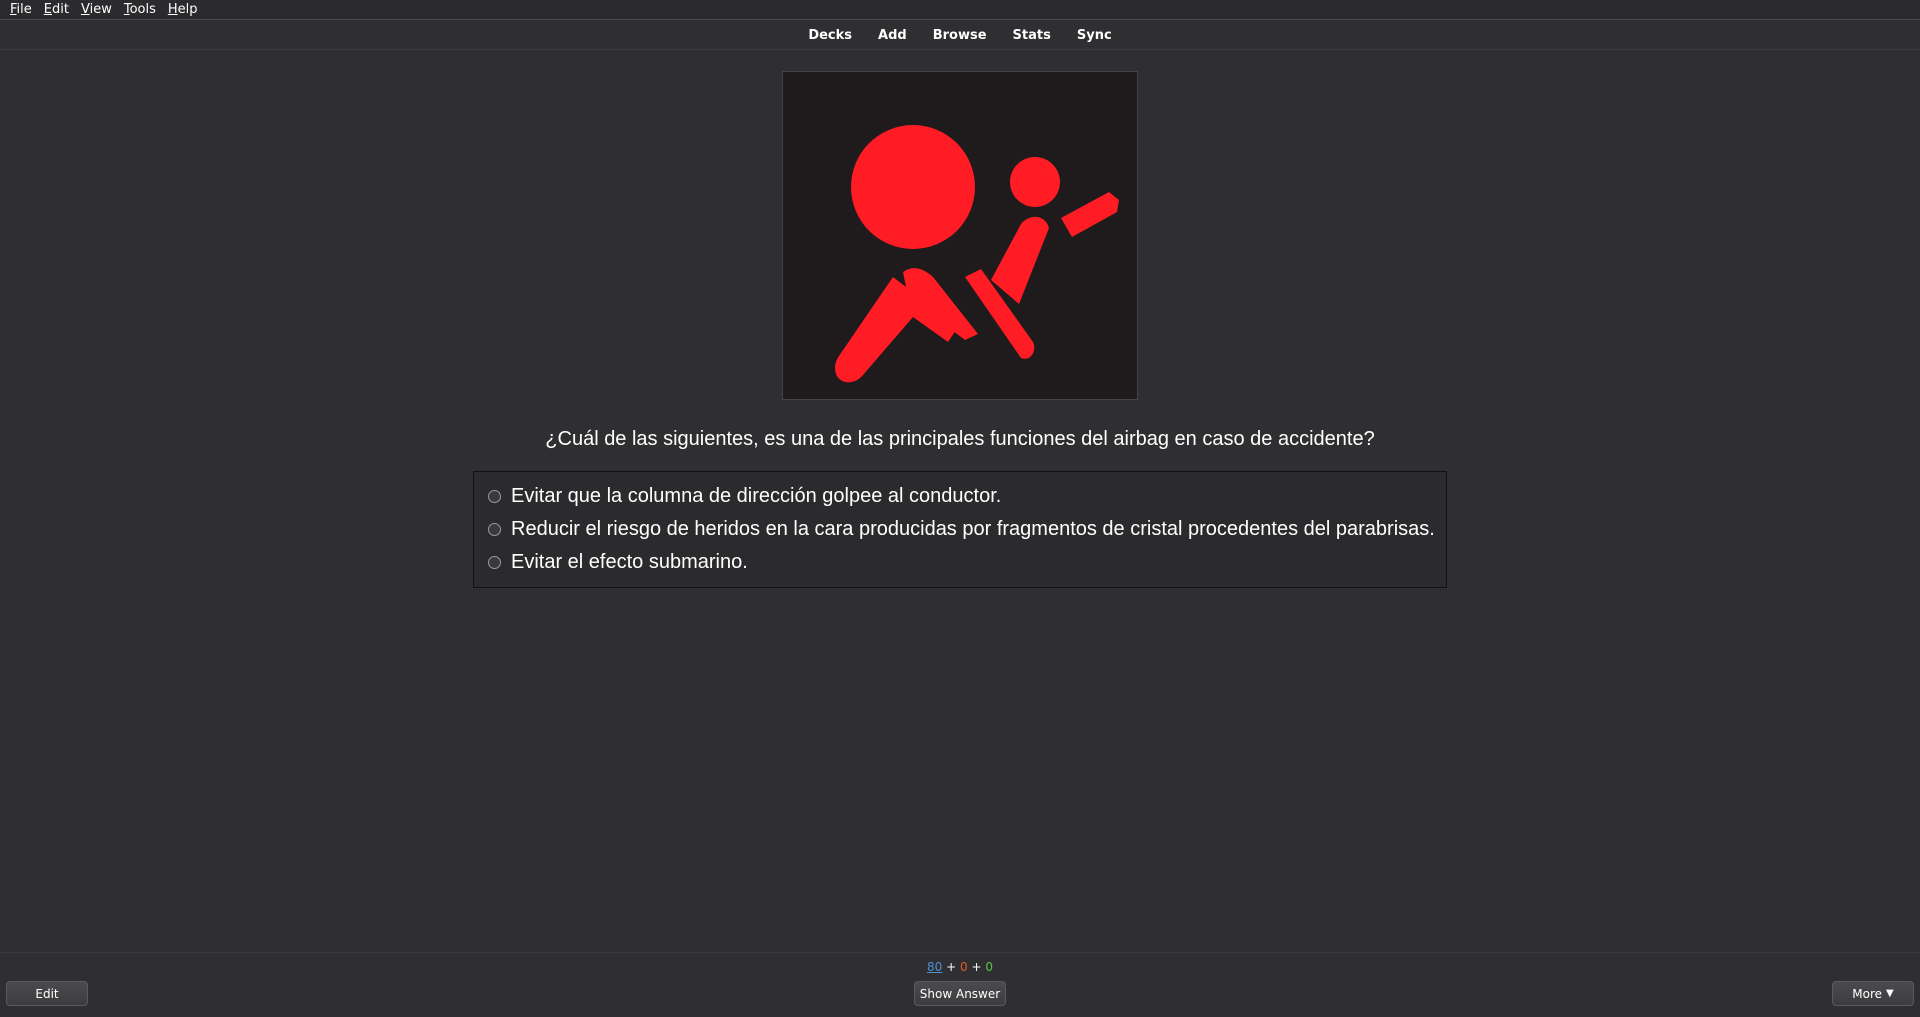 This screenshot has width=1920, height=1017. Describe the element at coordinates (960, 993) in the screenshot. I see `show-answer-button: Show Answer` at that location.